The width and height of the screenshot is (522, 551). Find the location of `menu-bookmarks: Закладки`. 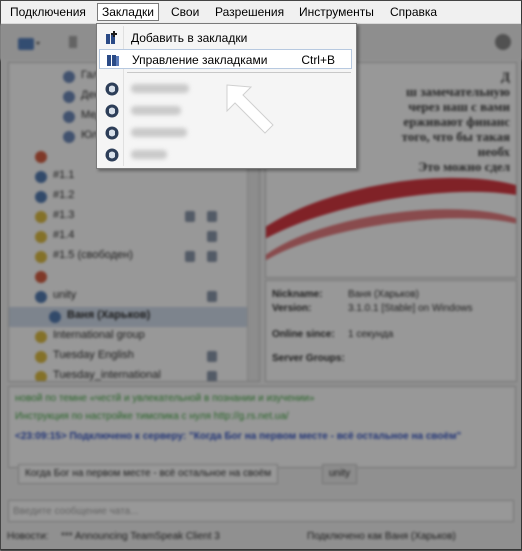

menu-bookmarks: Закладки is located at coordinates (128, 12).